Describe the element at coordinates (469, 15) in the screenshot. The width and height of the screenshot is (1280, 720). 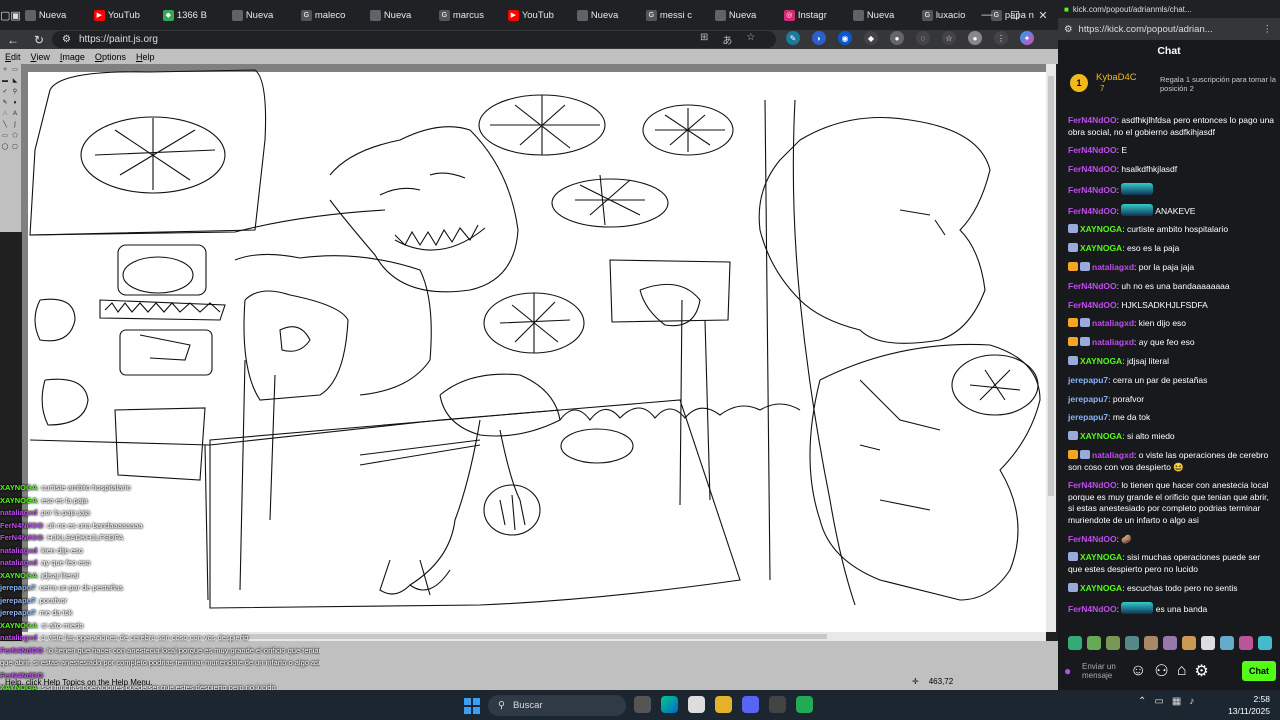
I see `browser-tab: Gmarcus` at that location.